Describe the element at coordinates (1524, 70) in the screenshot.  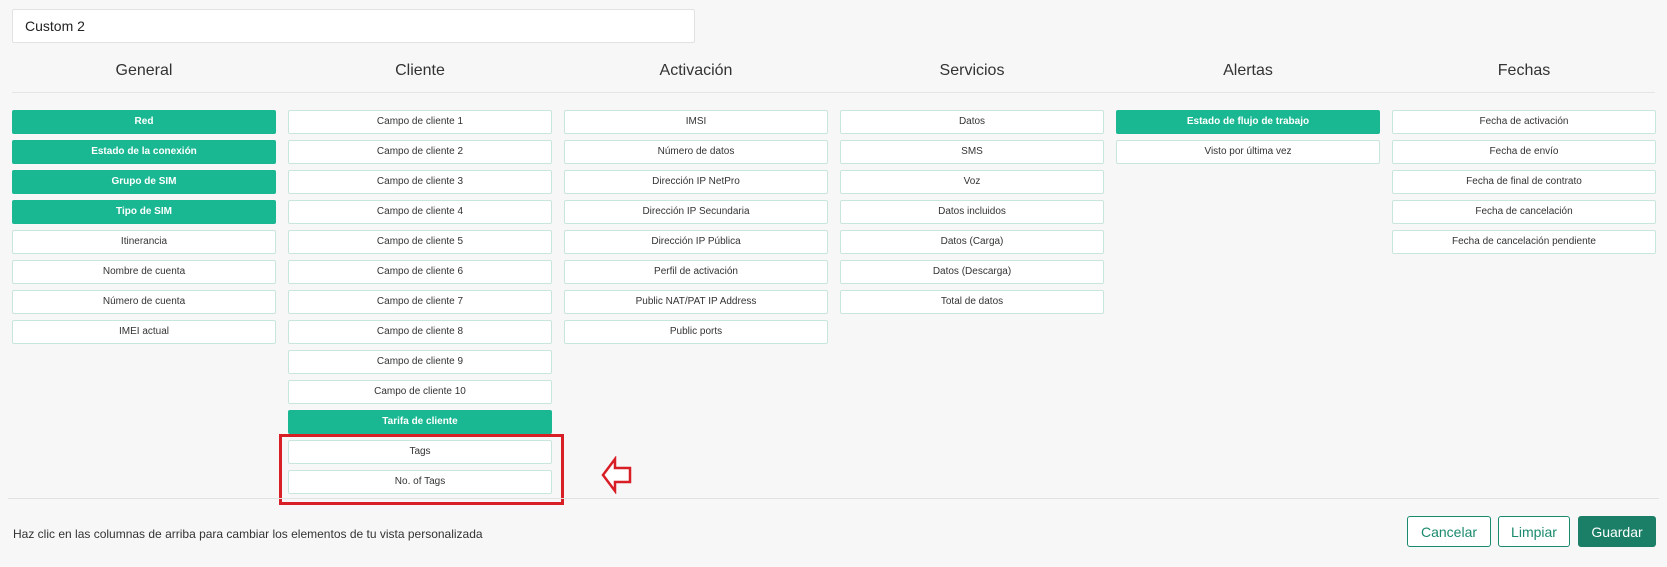
I see `column-header-fechas: Fechas` at that location.